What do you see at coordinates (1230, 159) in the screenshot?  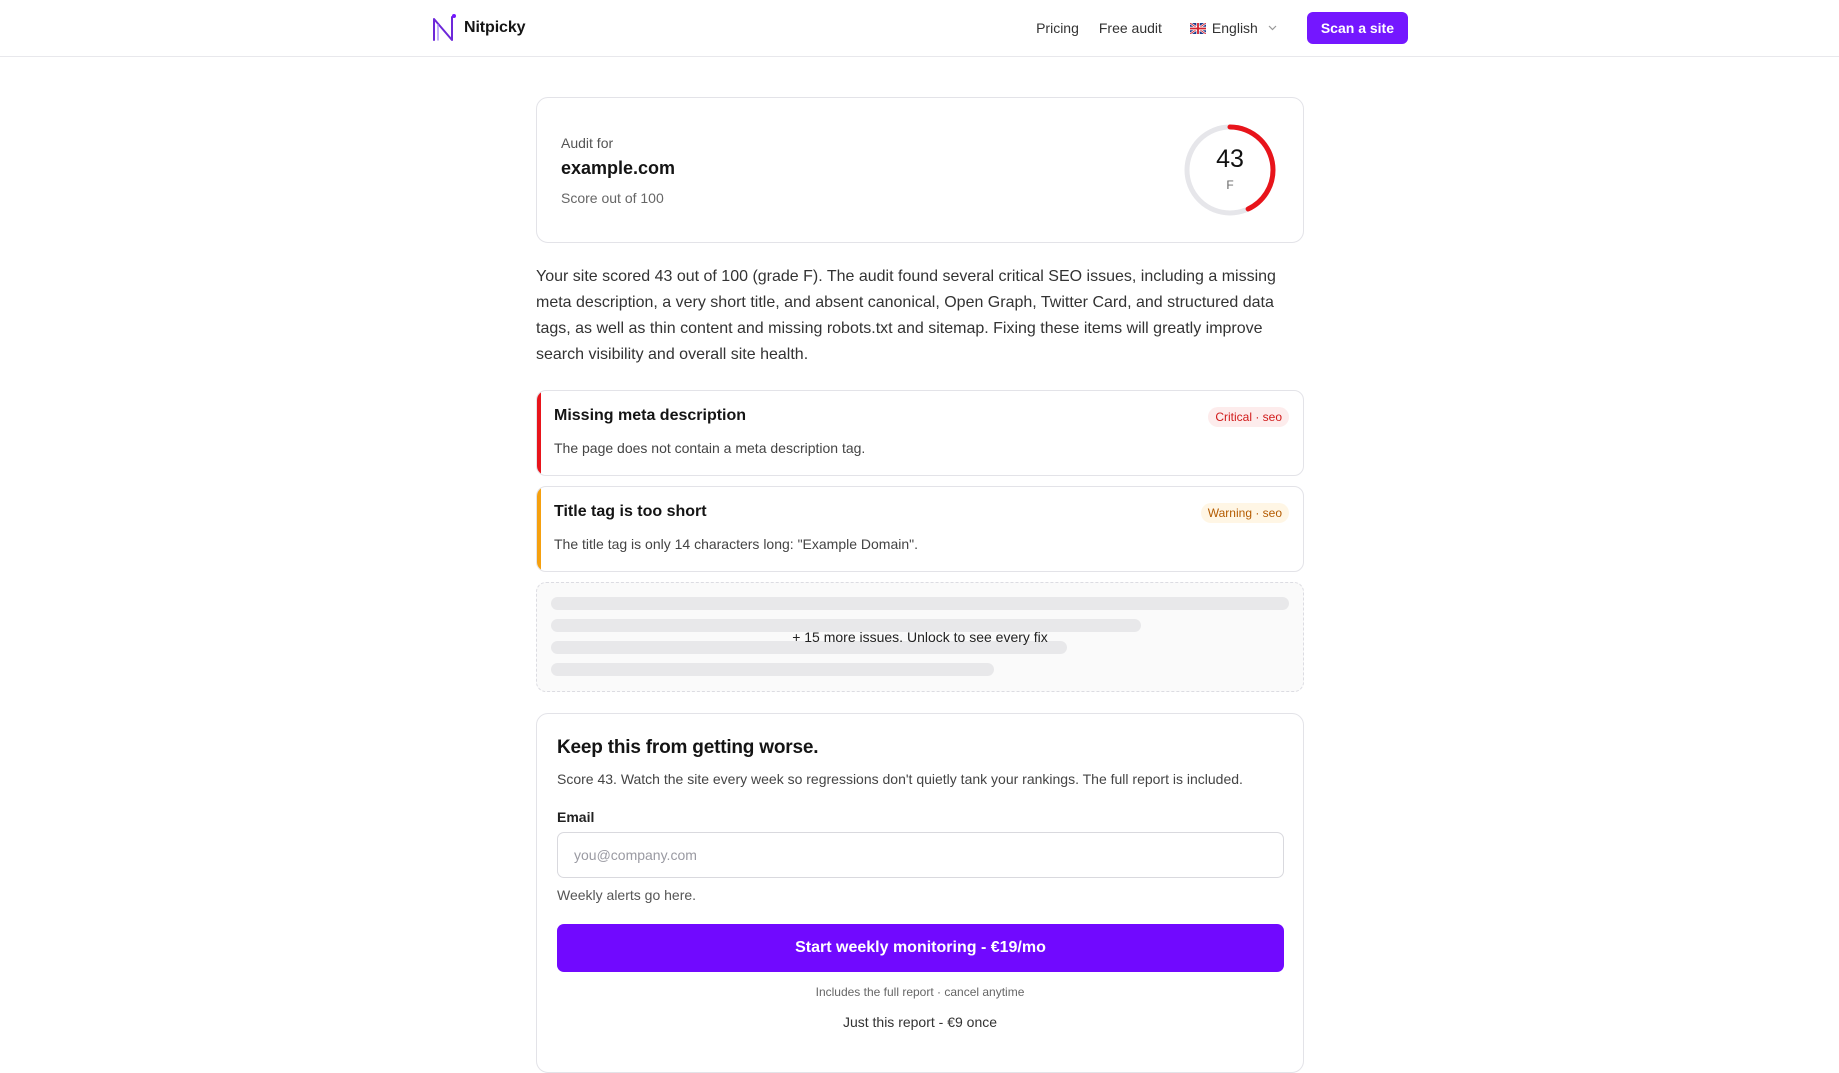 I see `score-value: 43` at bounding box center [1230, 159].